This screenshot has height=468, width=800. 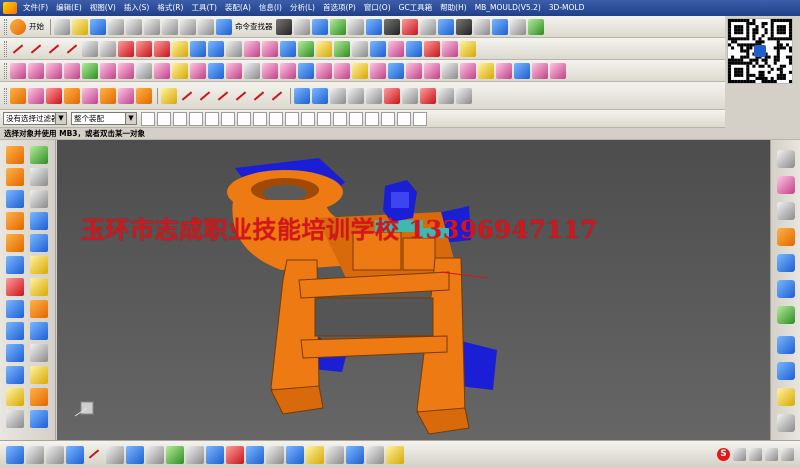 What do you see at coordinates (216, 70) in the screenshot?
I see `surface-tool-12-icon` at bounding box center [216, 70].